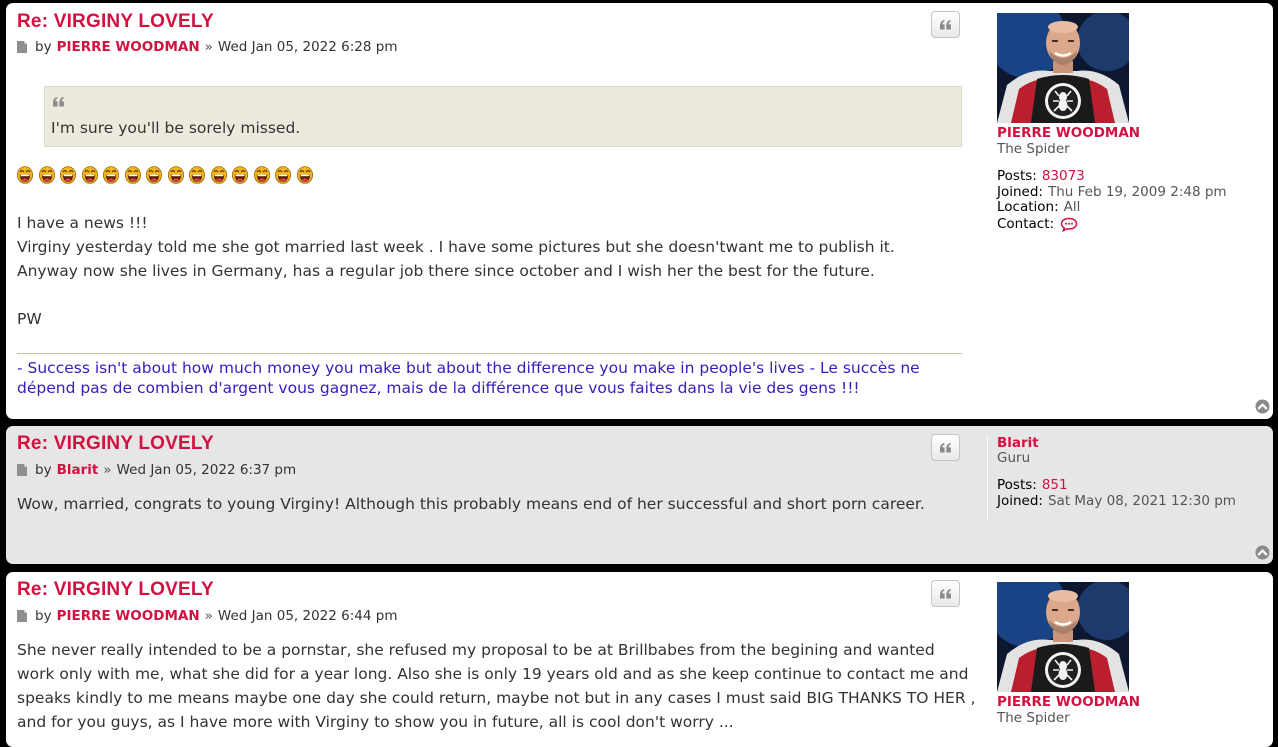 Image resolution: width=1278 pixels, height=747 pixels. I want to click on post-text-line: PW, so click(29, 319).